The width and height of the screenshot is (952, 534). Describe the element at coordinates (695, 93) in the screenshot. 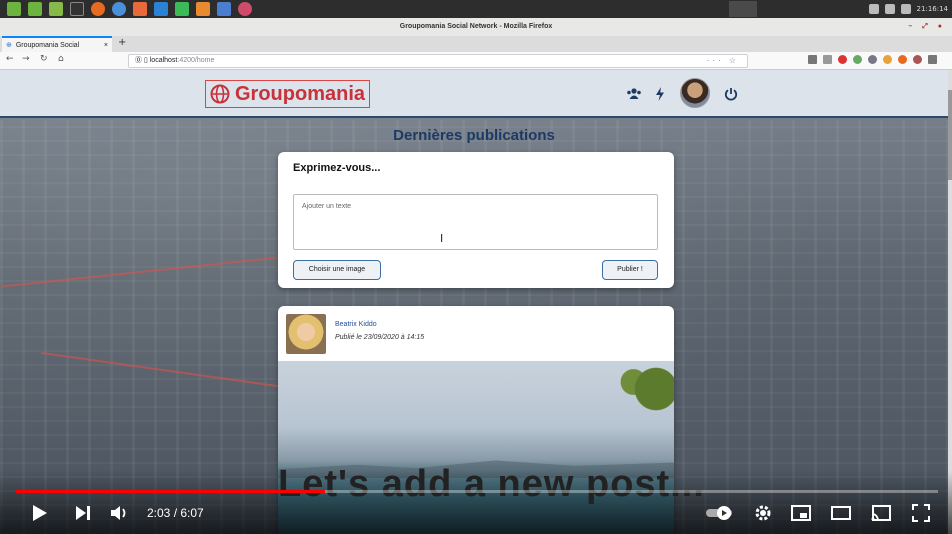

I see `avatar` at that location.